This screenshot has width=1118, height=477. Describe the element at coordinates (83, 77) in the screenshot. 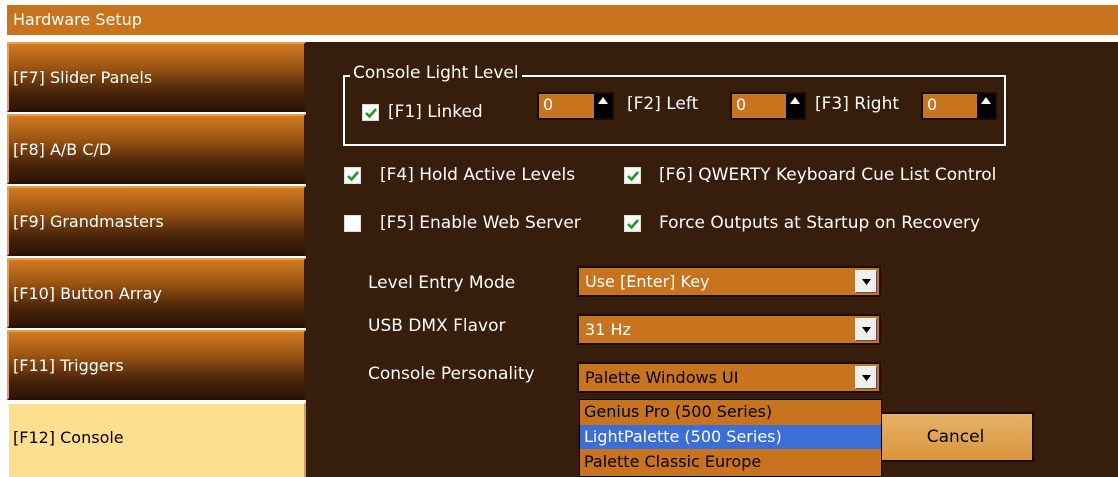

I see `nav-item-label: [F7] Slider Panels` at that location.